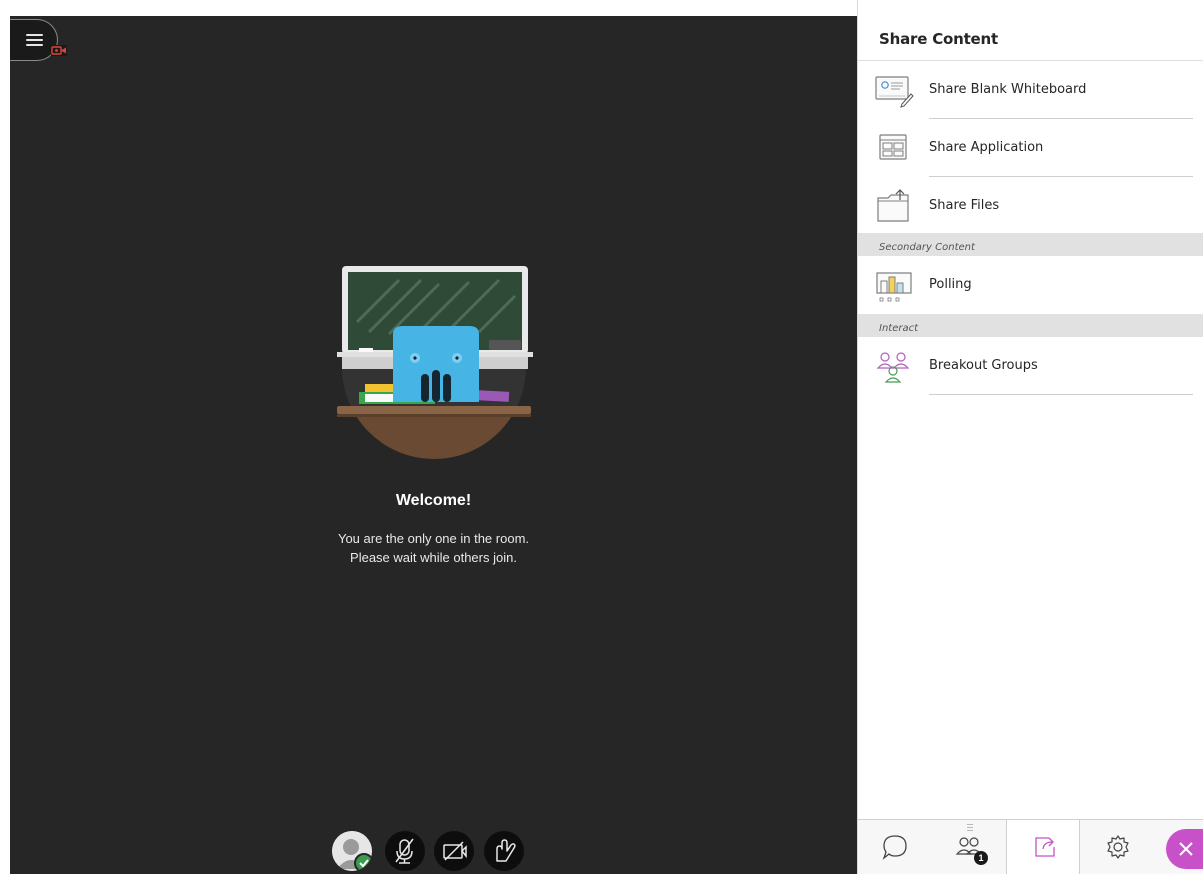  What do you see at coordinates (927, 247) in the screenshot?
I see `secondary-content-heading-text: Secondary Content` at bounding box center [927, 247].